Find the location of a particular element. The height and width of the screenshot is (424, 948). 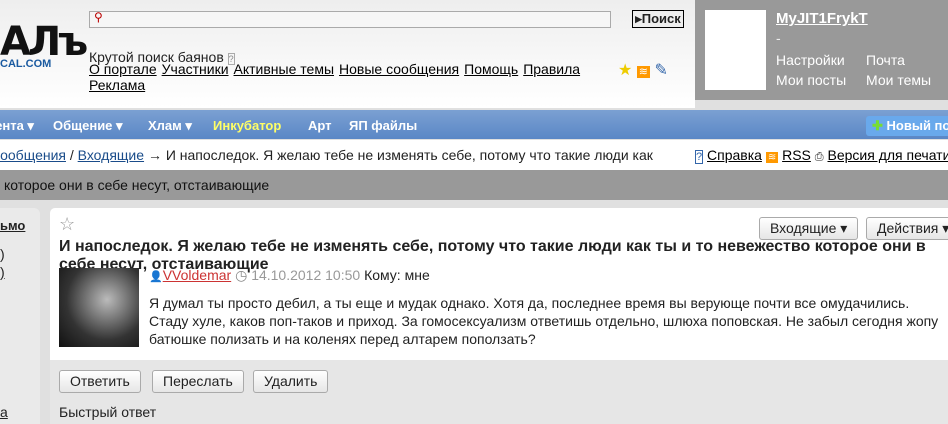

left-sidebar: ьмо ) ) а is located at coordinates (20, 316).